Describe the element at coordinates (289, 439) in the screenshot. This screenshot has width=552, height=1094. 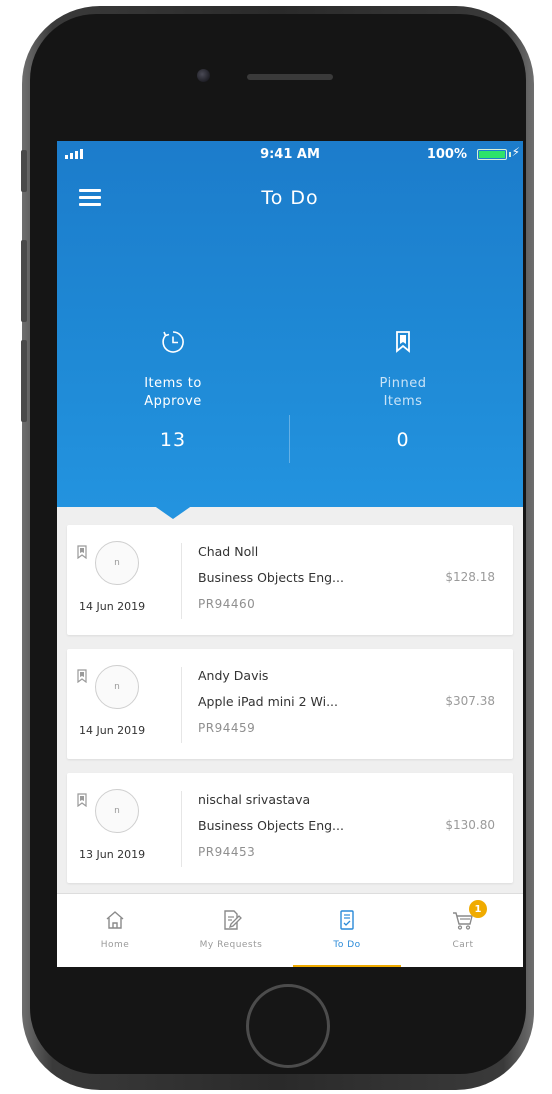
I see `stat-divider` at that location.